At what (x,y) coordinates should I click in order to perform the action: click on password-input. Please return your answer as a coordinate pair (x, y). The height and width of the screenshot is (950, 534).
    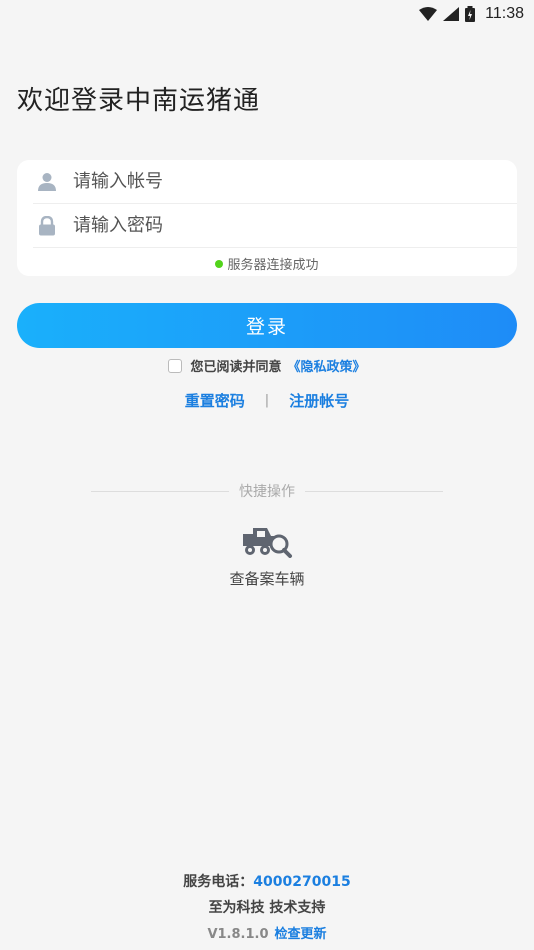
    Looking at the image, I should click on (273, 225).